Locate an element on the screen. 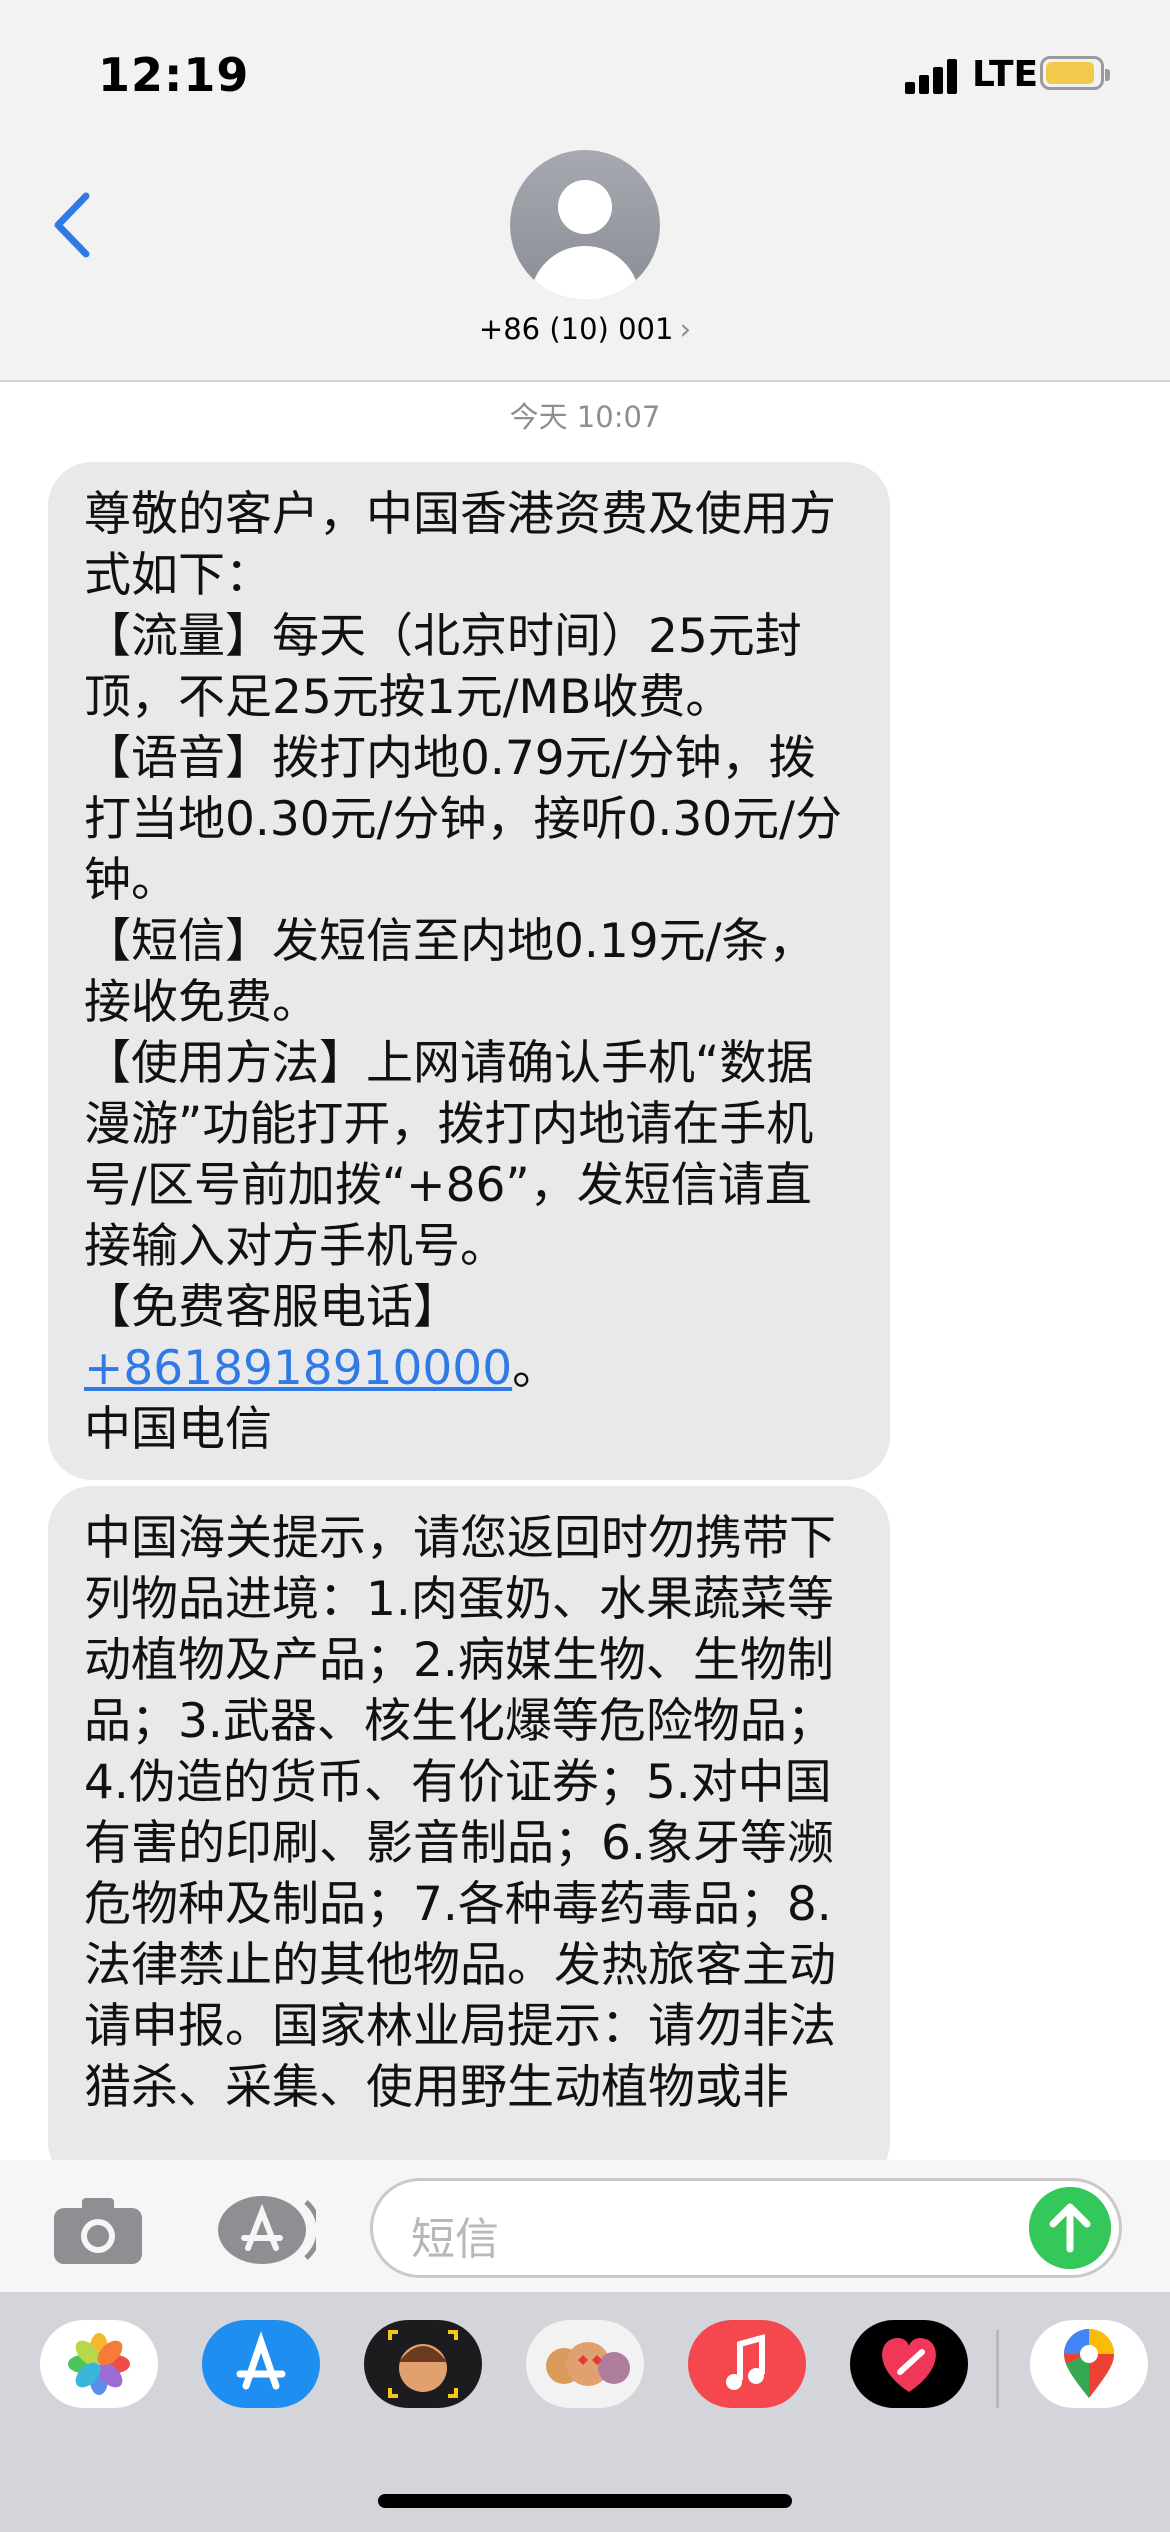  input-bar: 短信 is located at coordinates (585, 2226).